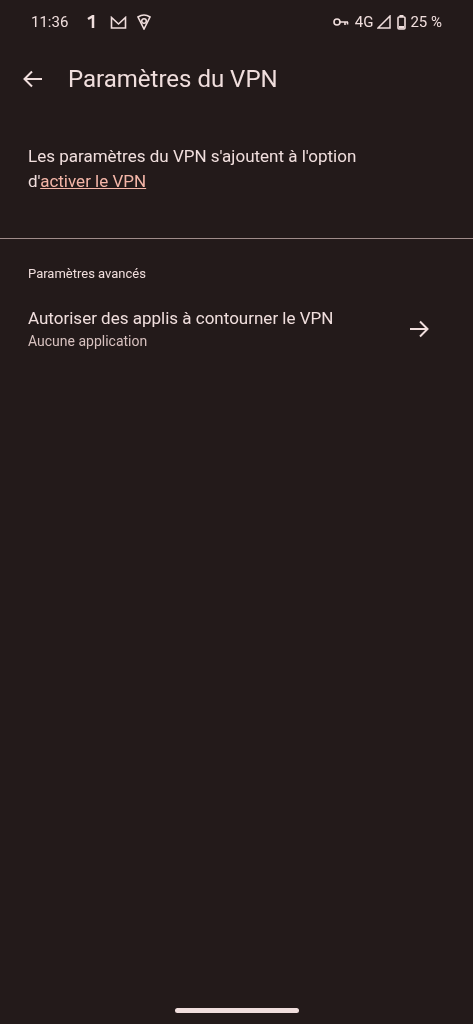  Describe the element at coordinates (181, 318) in the screenshot. I see `item-title: Autoriser des applis à contourner le VPN` at that location.